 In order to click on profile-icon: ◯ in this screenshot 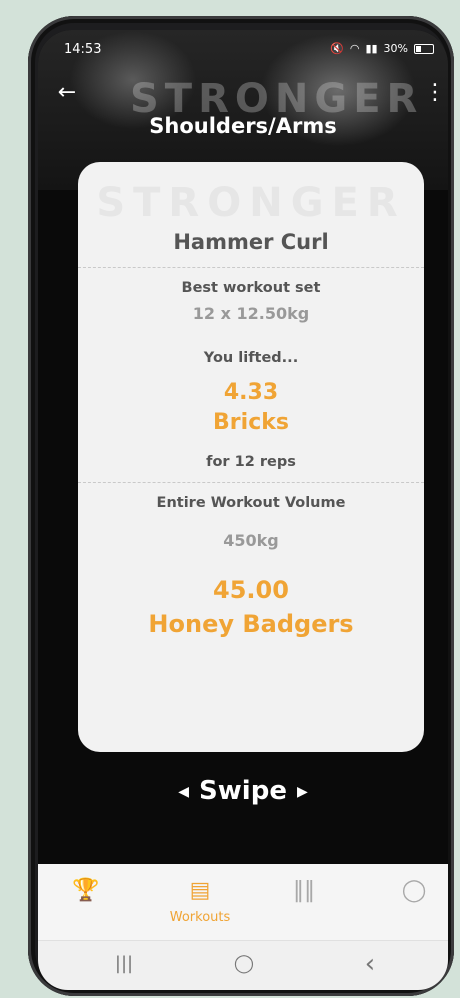, I will do `click(414, 890)`.